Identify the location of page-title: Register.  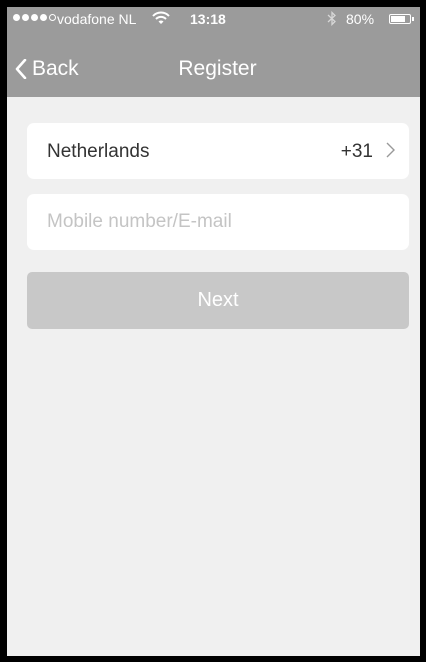
(217, 68).